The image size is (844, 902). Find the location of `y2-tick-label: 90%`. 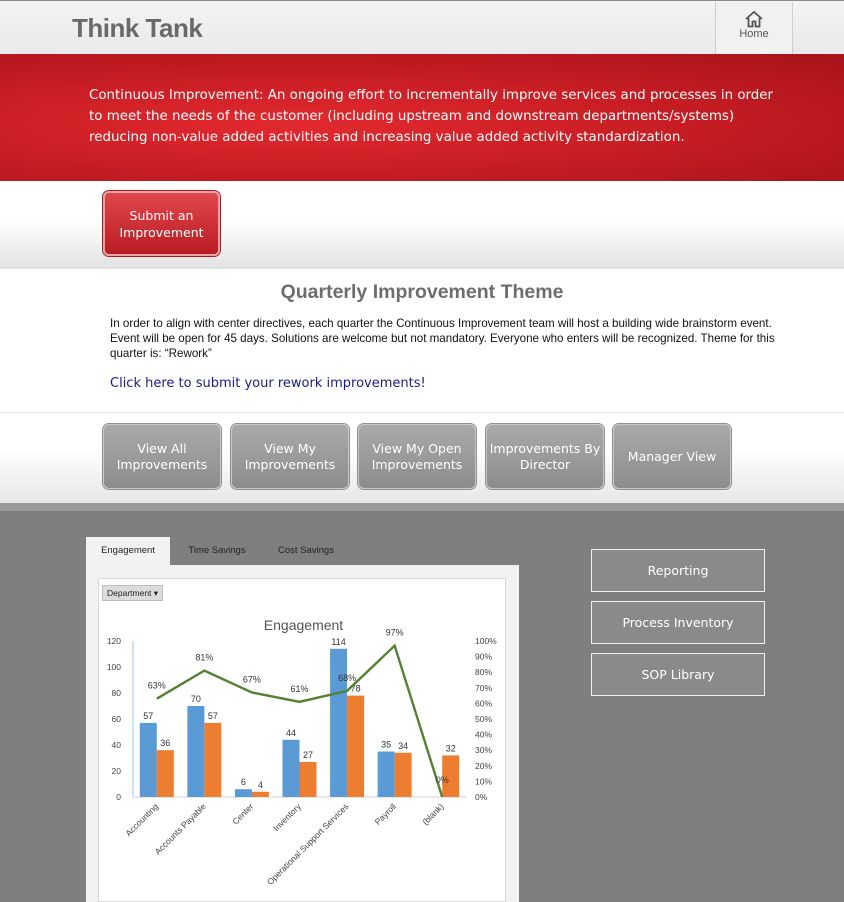

y2-tick-label: 90% is located at coordinates (483, 657).